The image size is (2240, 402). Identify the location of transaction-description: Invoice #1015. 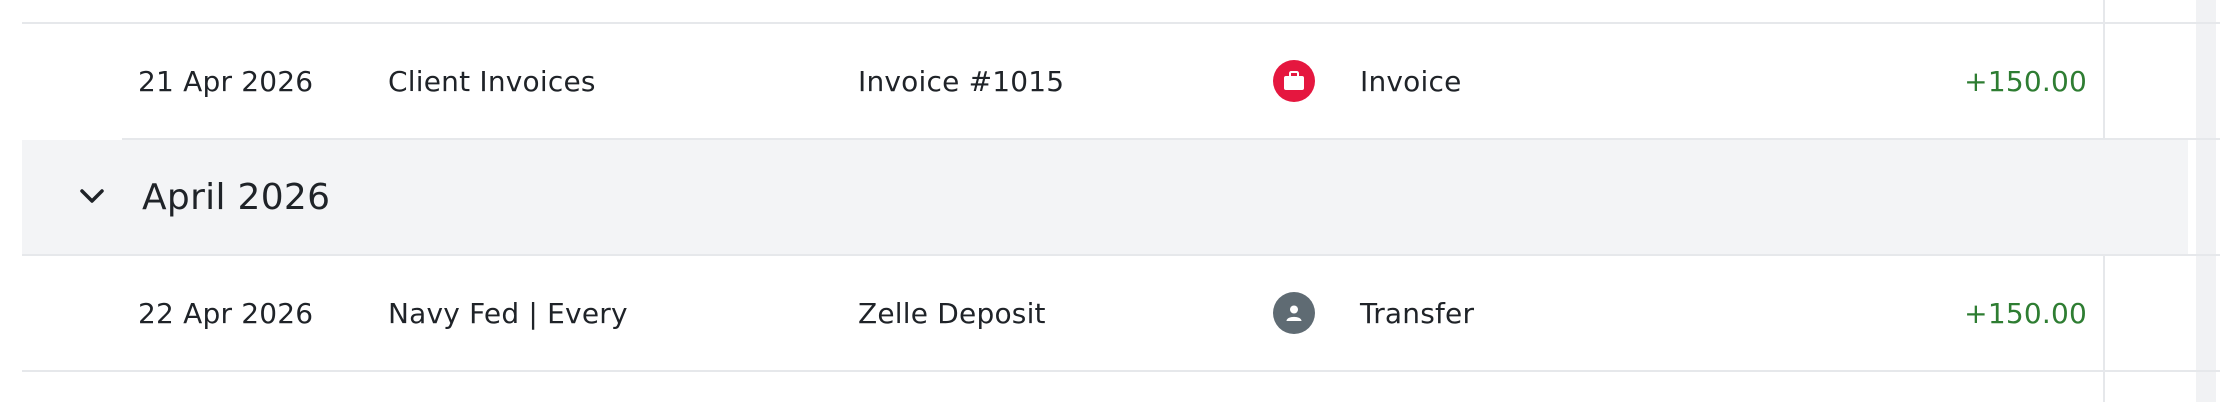
(961, 81).